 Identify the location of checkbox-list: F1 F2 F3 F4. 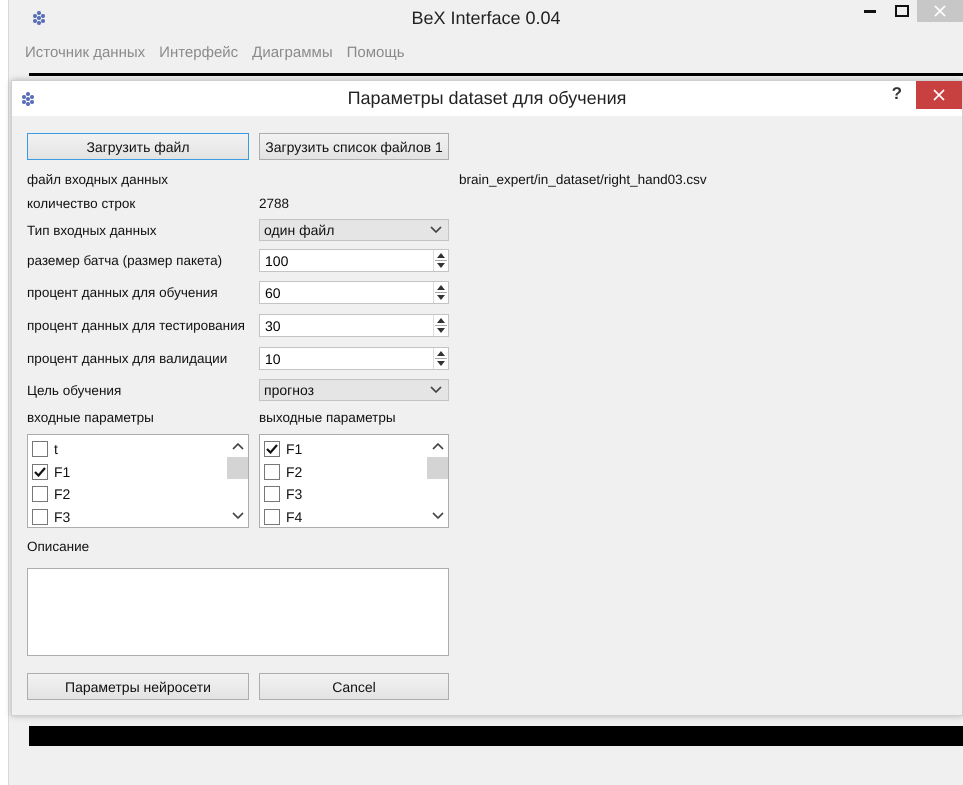
(354, 481).